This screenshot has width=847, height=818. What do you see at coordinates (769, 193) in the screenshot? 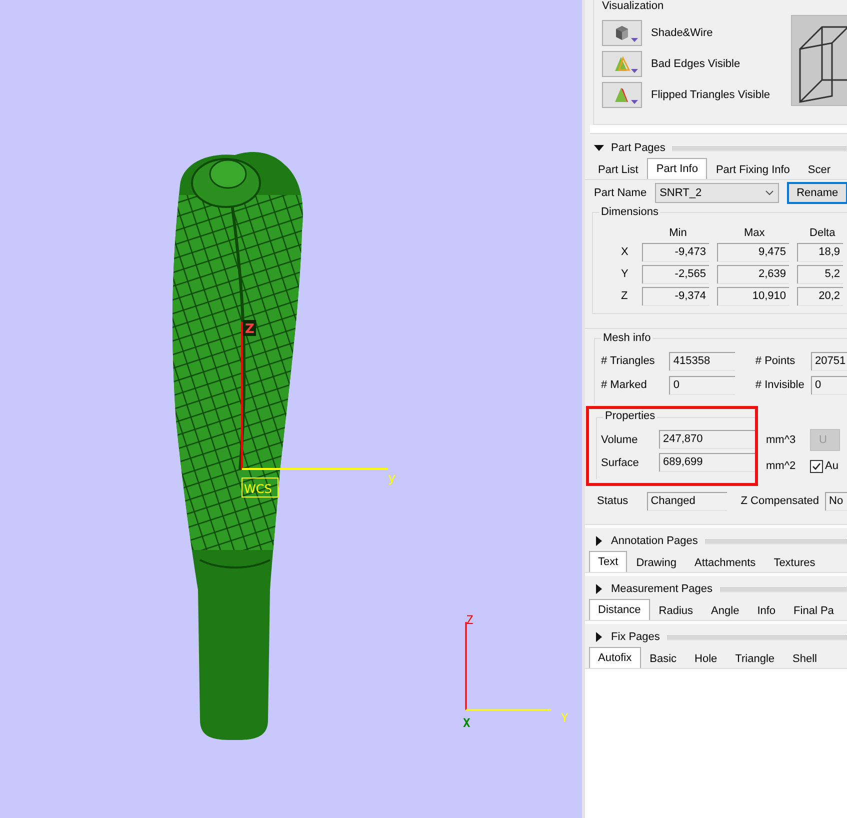
I see `chevron-down-icon` at bounding box center [769, 193].